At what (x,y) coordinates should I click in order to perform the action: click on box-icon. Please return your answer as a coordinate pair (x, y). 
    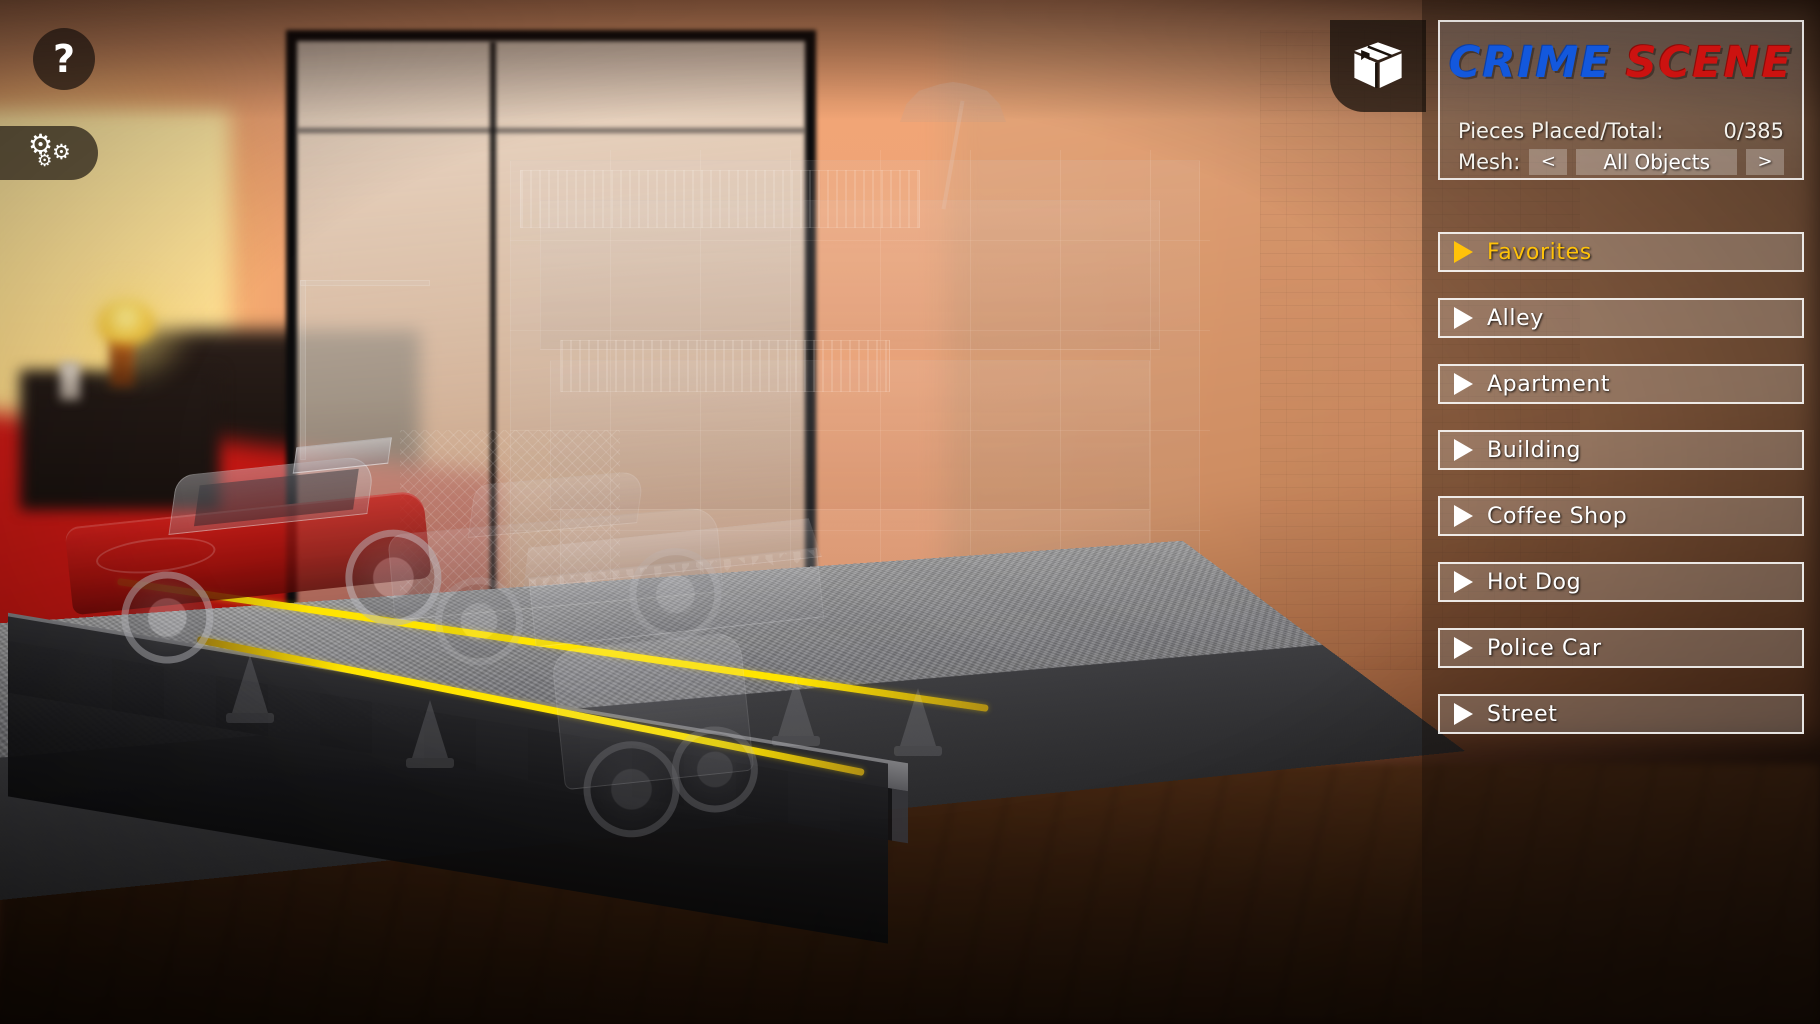
    Looking at the image, I should click on (1378, 65).